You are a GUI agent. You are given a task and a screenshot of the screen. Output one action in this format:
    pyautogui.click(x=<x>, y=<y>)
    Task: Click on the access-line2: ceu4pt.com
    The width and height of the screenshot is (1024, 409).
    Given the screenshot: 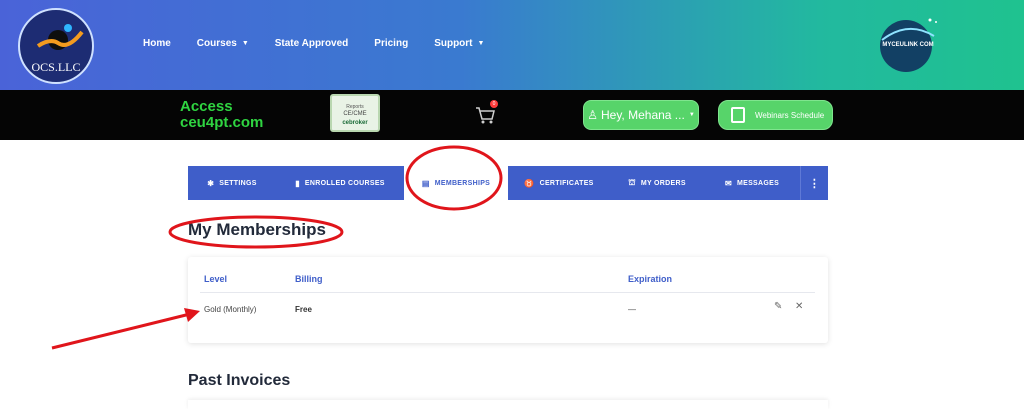 What is the action you would take?
    pyautogui.click(x=222, y=122)
    